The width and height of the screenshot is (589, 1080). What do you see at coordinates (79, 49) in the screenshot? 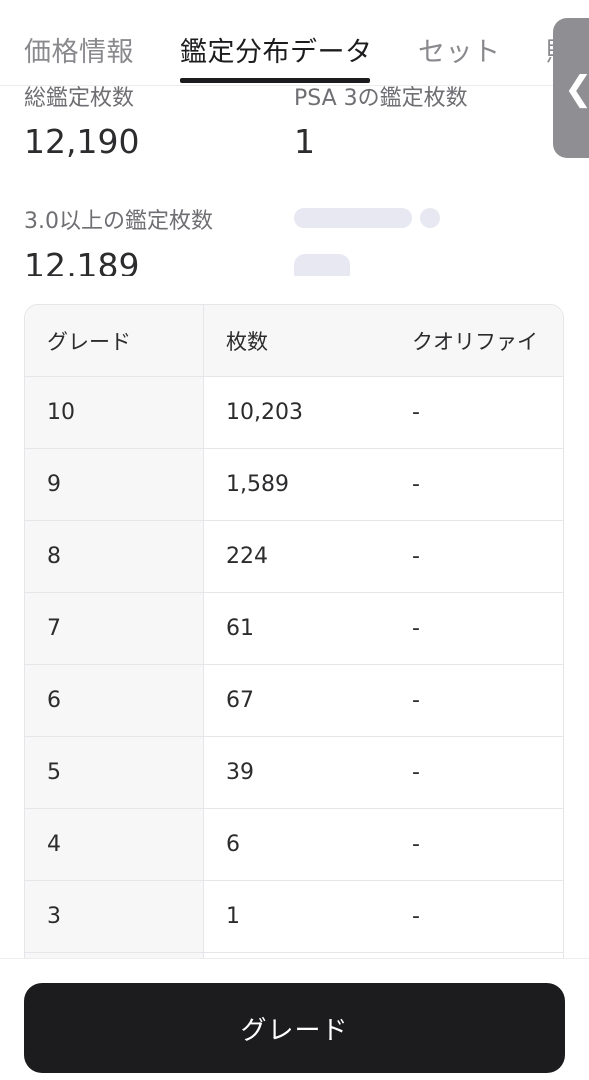
I see `tab-price-info: 価格情報` at bounding box center [79, 49].